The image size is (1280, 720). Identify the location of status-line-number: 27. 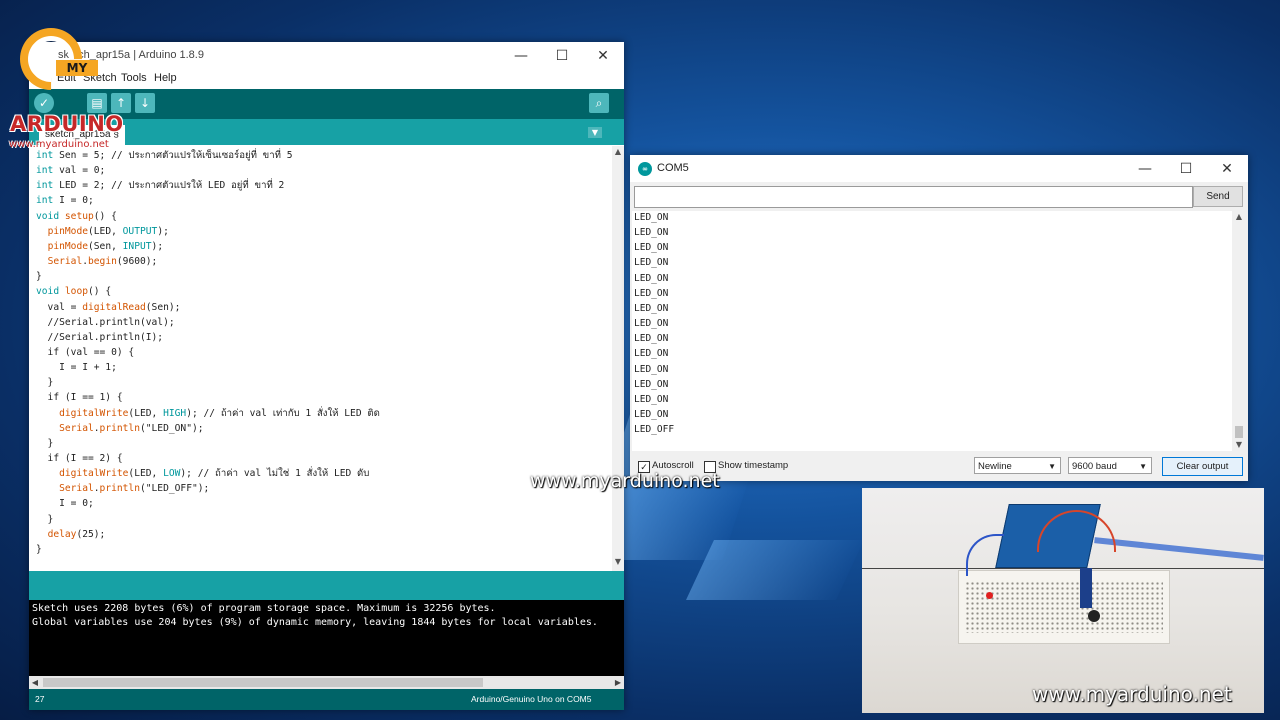
(40, 699).